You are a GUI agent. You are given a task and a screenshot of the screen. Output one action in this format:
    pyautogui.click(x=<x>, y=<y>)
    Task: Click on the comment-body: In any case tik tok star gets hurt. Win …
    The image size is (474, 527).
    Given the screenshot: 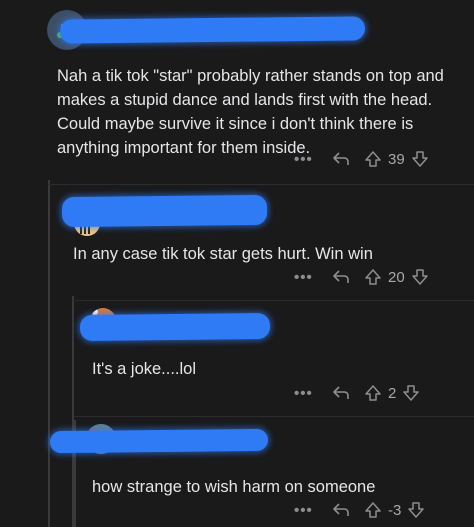 What is the action you would take?
    pyautogui.click(x=223, y=254)
    